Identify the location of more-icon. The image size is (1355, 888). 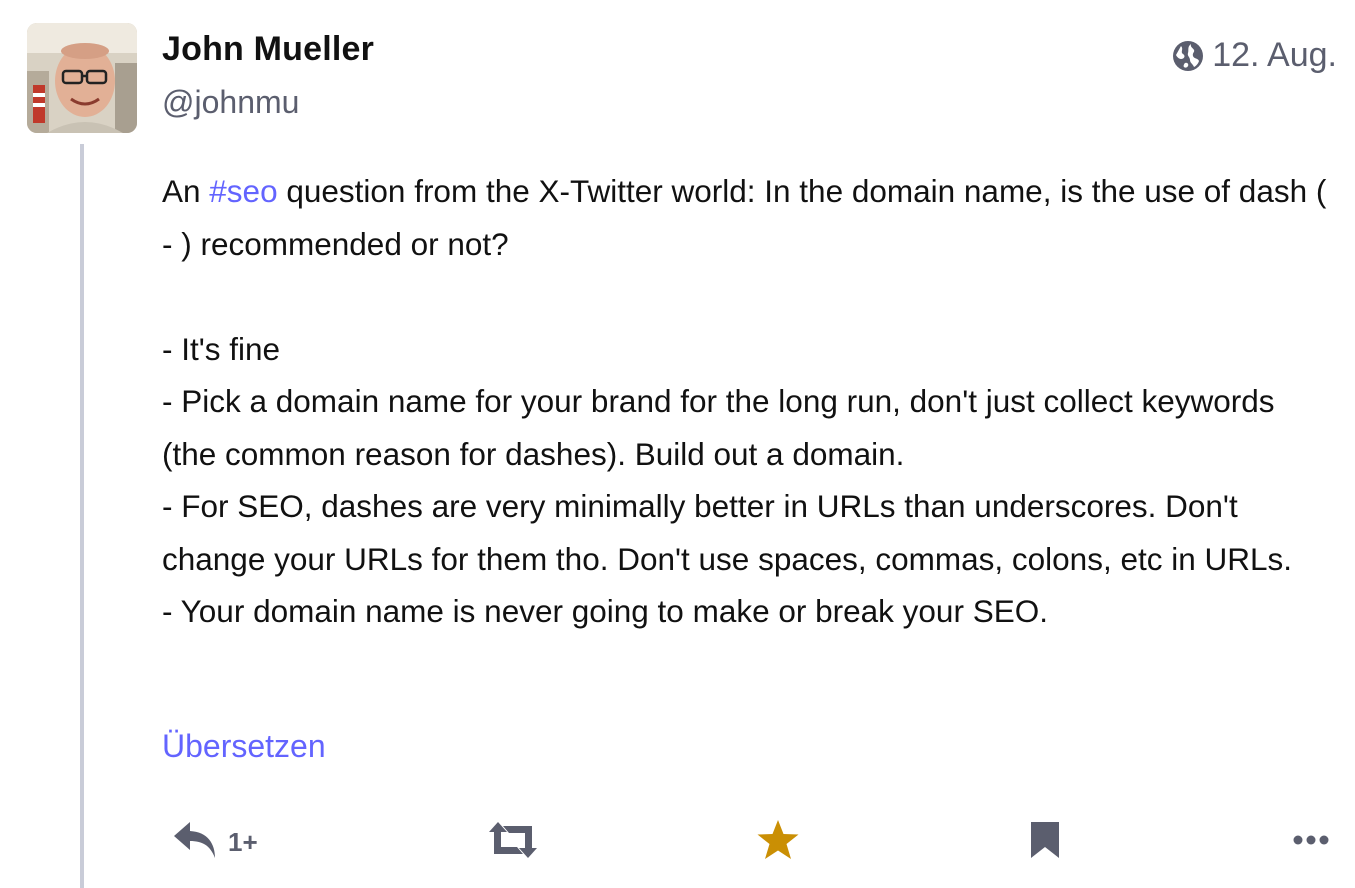
(1311, 842).